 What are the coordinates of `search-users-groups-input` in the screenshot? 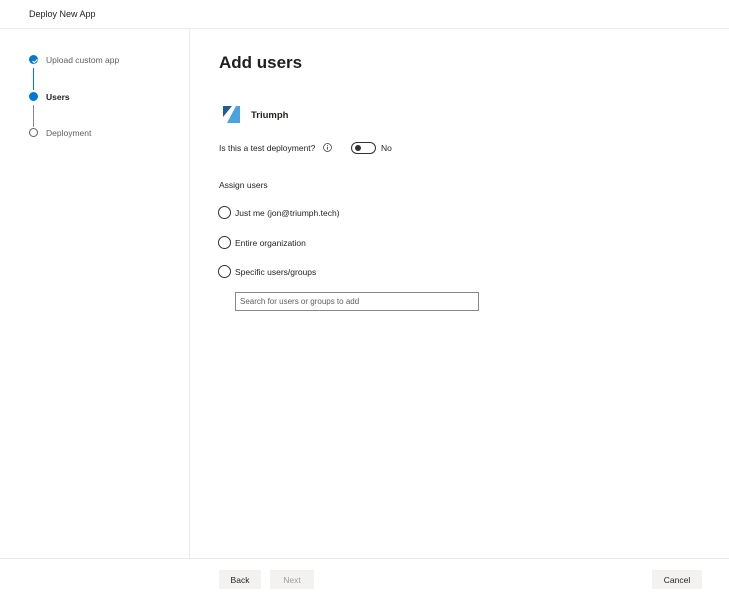 It's located at (357, 301).